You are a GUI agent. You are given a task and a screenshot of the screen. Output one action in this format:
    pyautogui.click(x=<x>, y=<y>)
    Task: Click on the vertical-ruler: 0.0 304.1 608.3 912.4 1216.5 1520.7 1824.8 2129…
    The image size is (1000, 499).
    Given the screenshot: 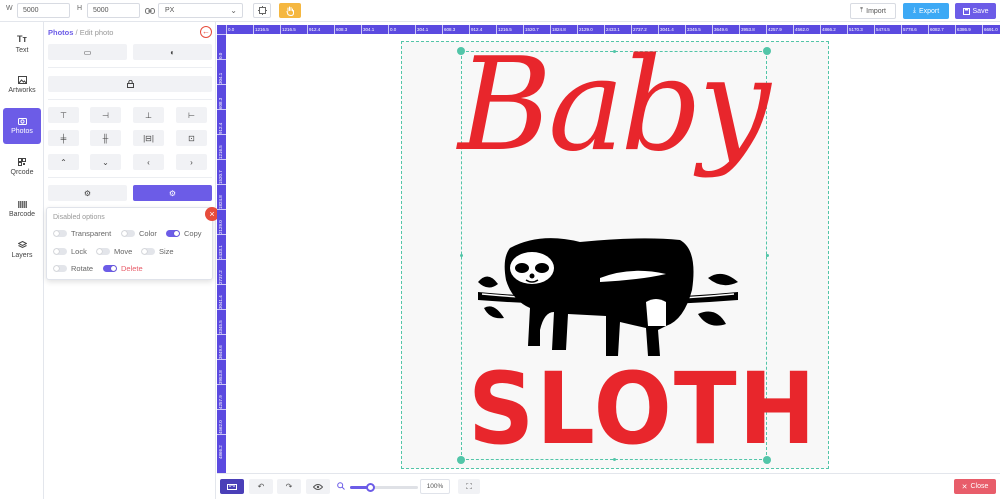 What is the action you would take?
    pyautogui.click(x=221, y=253)
    